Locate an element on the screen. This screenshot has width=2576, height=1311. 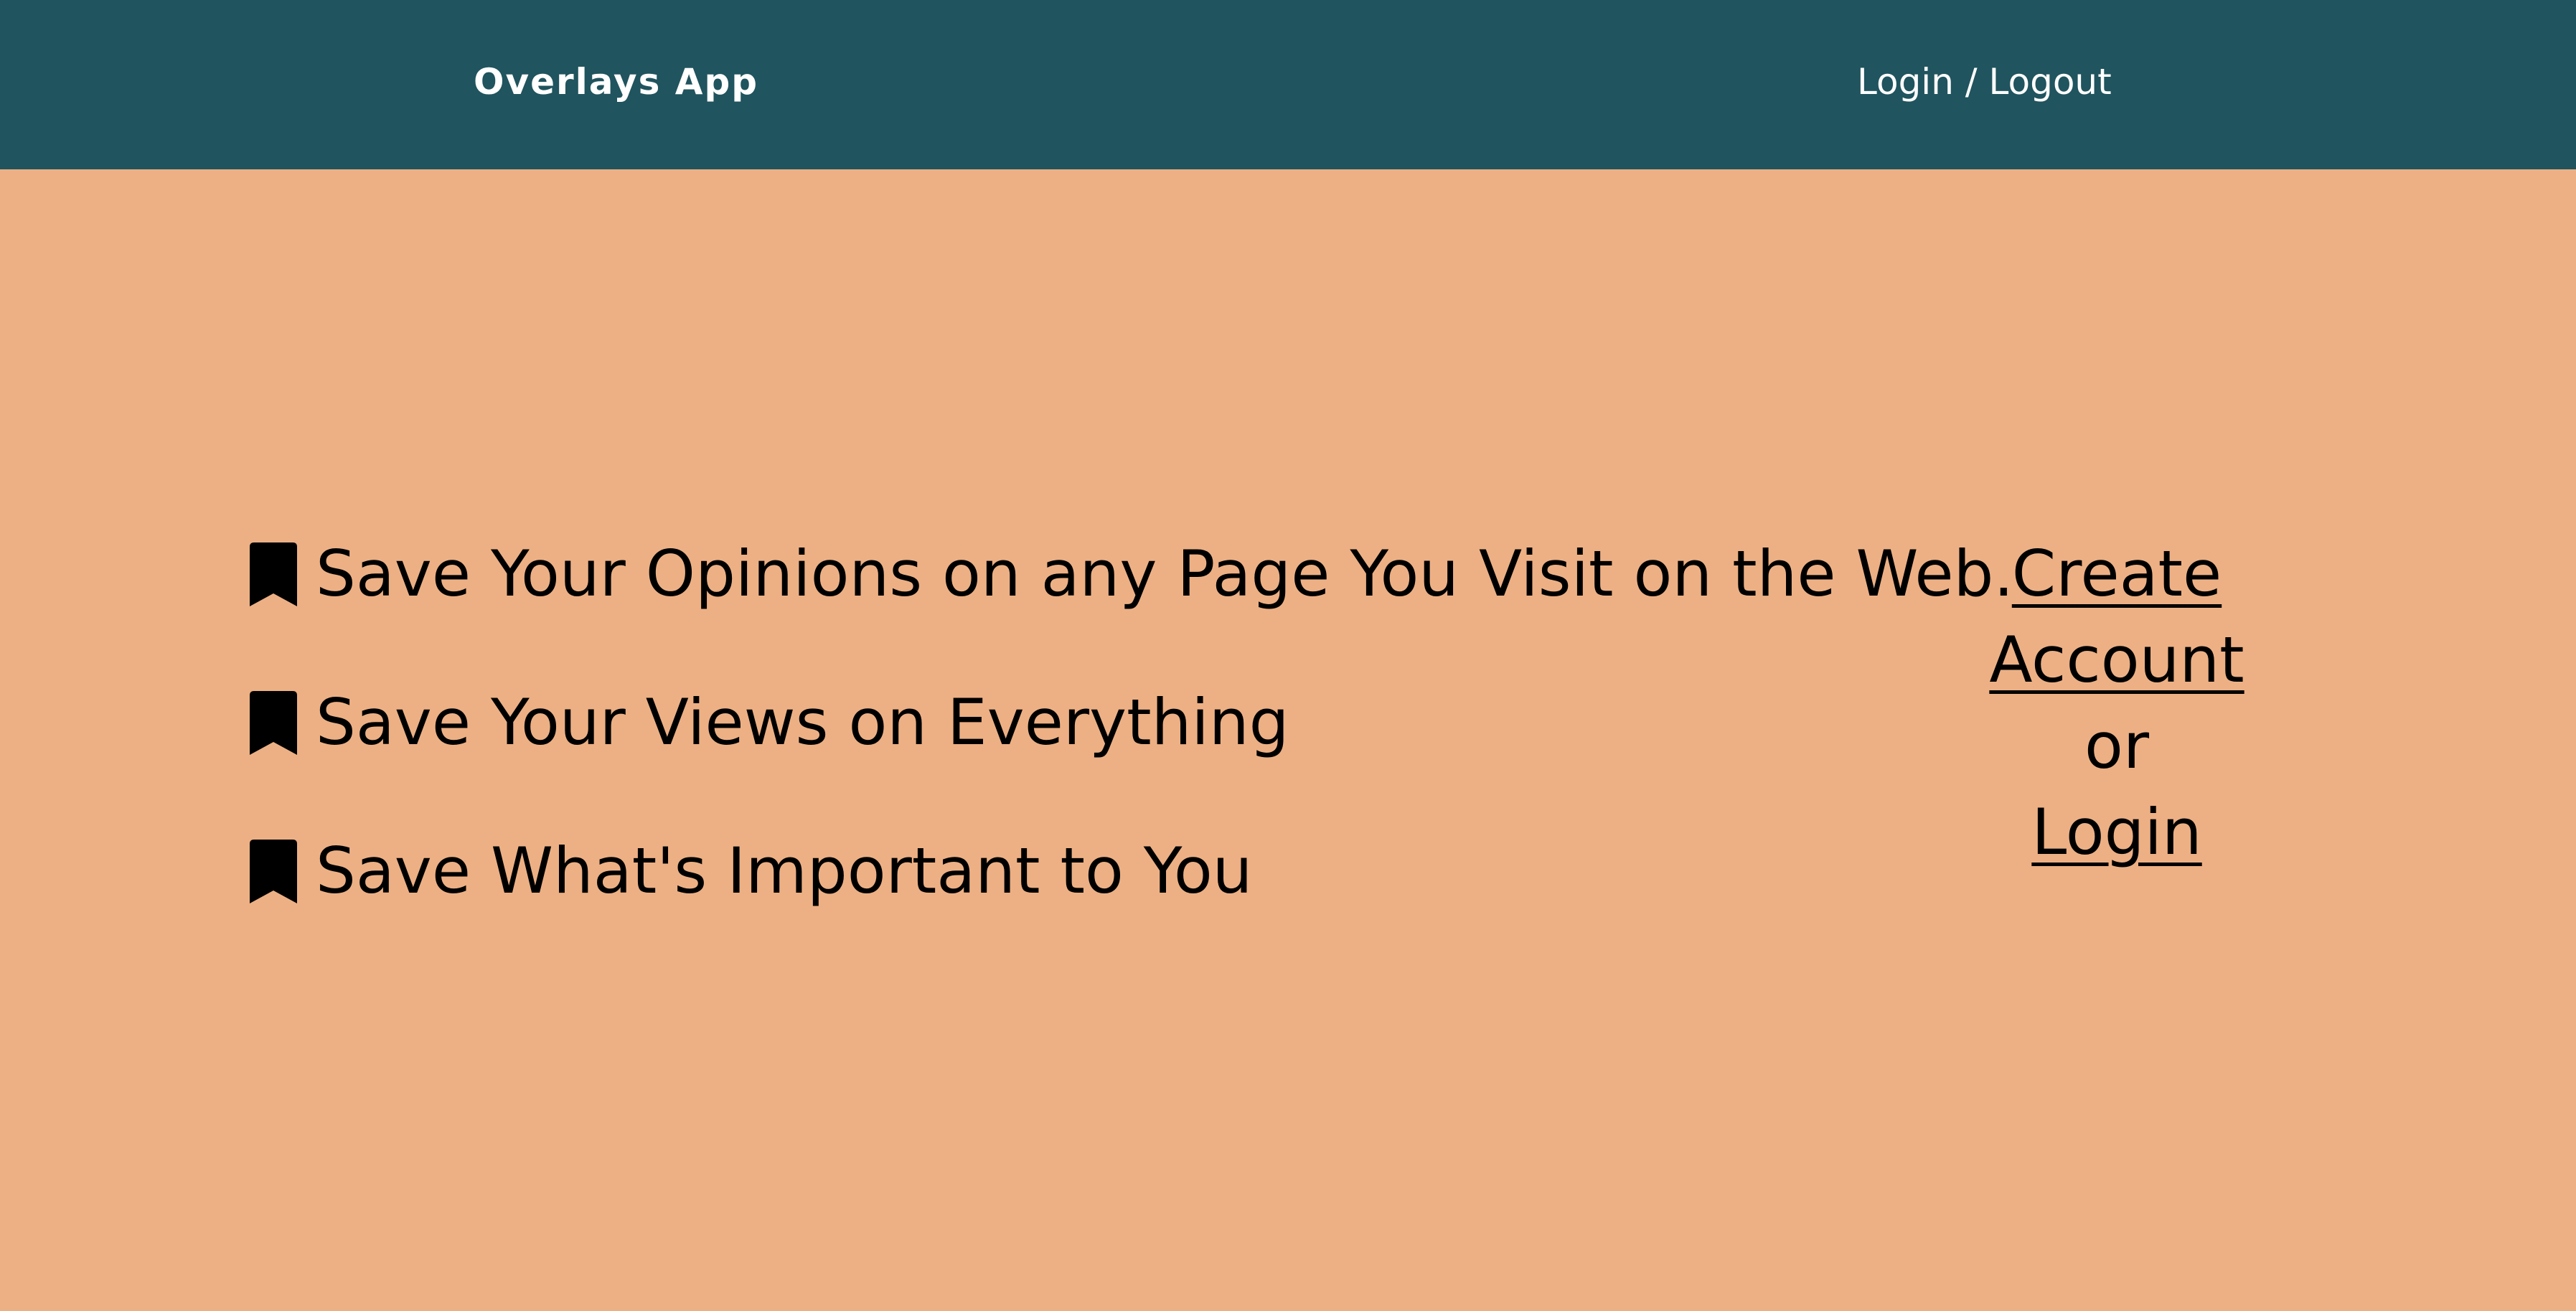
login-link: Login is located at coordinates (2116, 832).